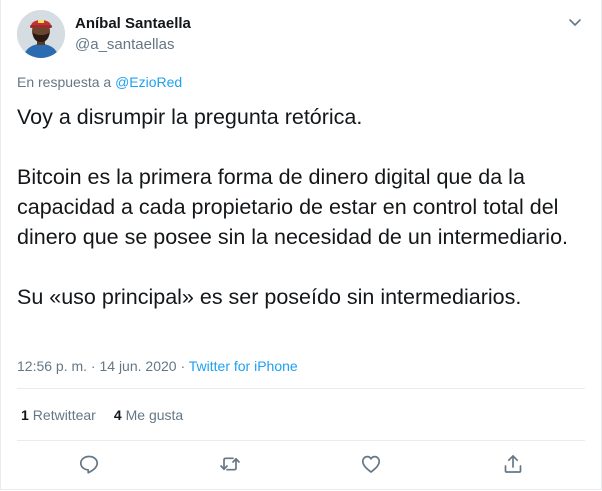  What do you see at coordinates (148, 82) in the screenshot?
I see `reply-mention-link: @EzioRed` at bounding box center [148, 82].